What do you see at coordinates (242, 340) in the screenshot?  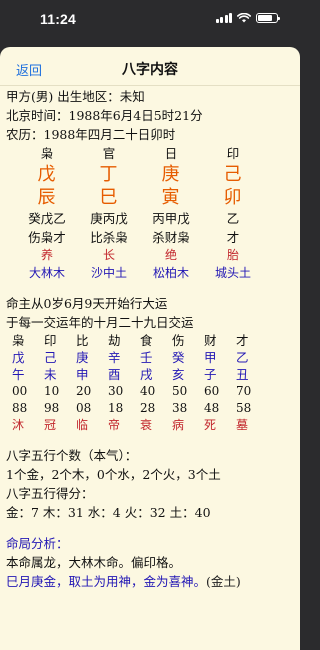 I see `luck-god: 才` at bounding box center [242, 340].